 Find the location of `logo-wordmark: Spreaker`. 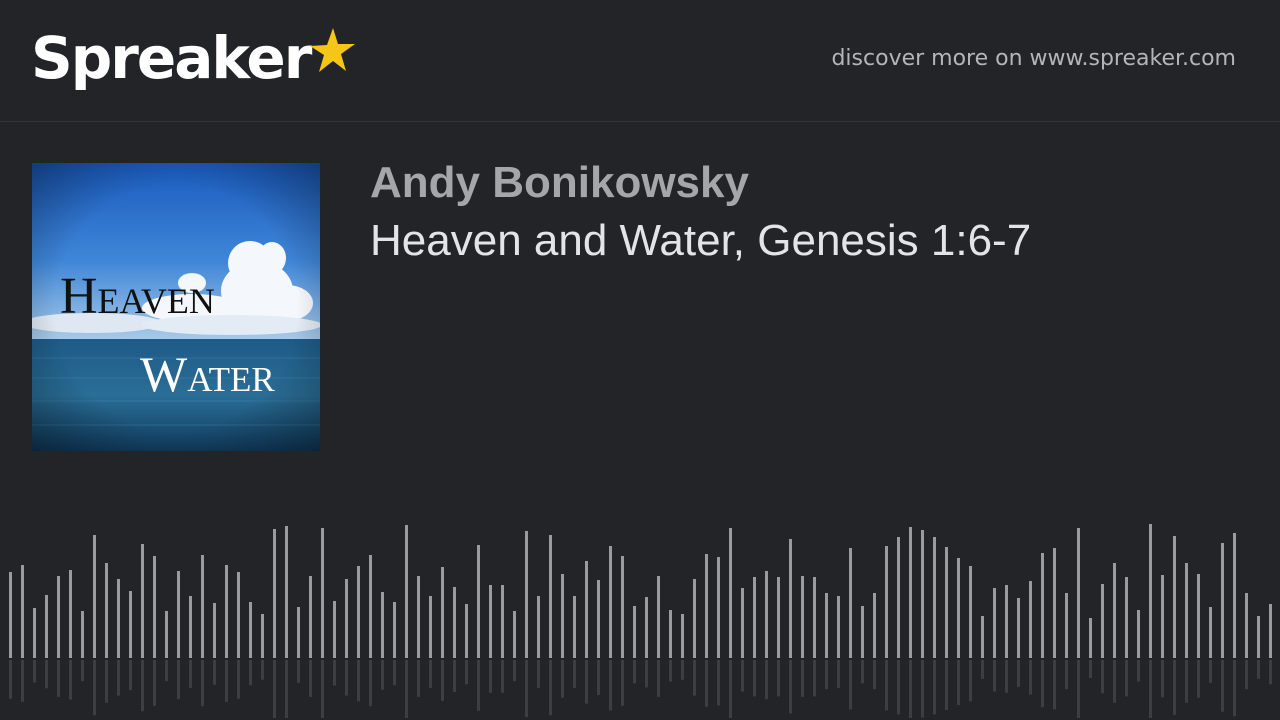

logo-wordmark: Spreaker is located at coordinates (171, 58).